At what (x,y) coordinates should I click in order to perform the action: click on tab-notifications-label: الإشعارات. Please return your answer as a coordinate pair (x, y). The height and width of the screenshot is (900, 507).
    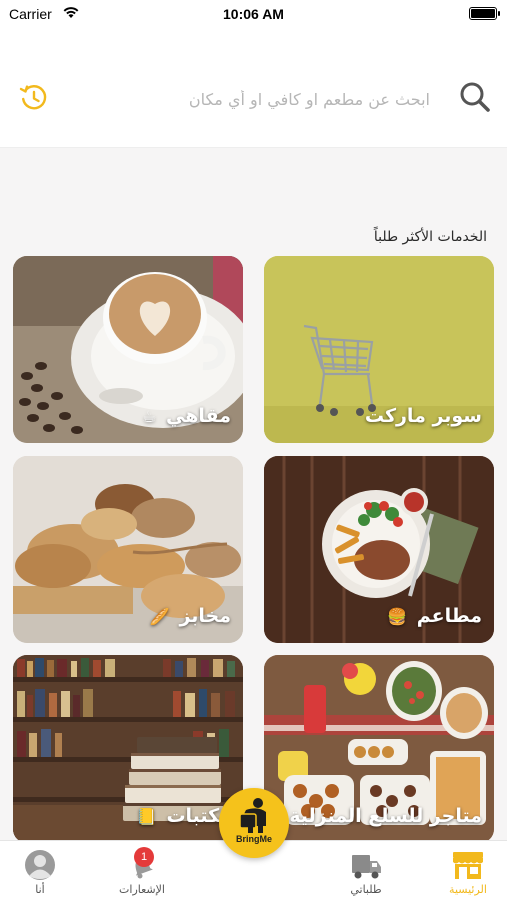
    Looking at the image, I should click on (142, 889).